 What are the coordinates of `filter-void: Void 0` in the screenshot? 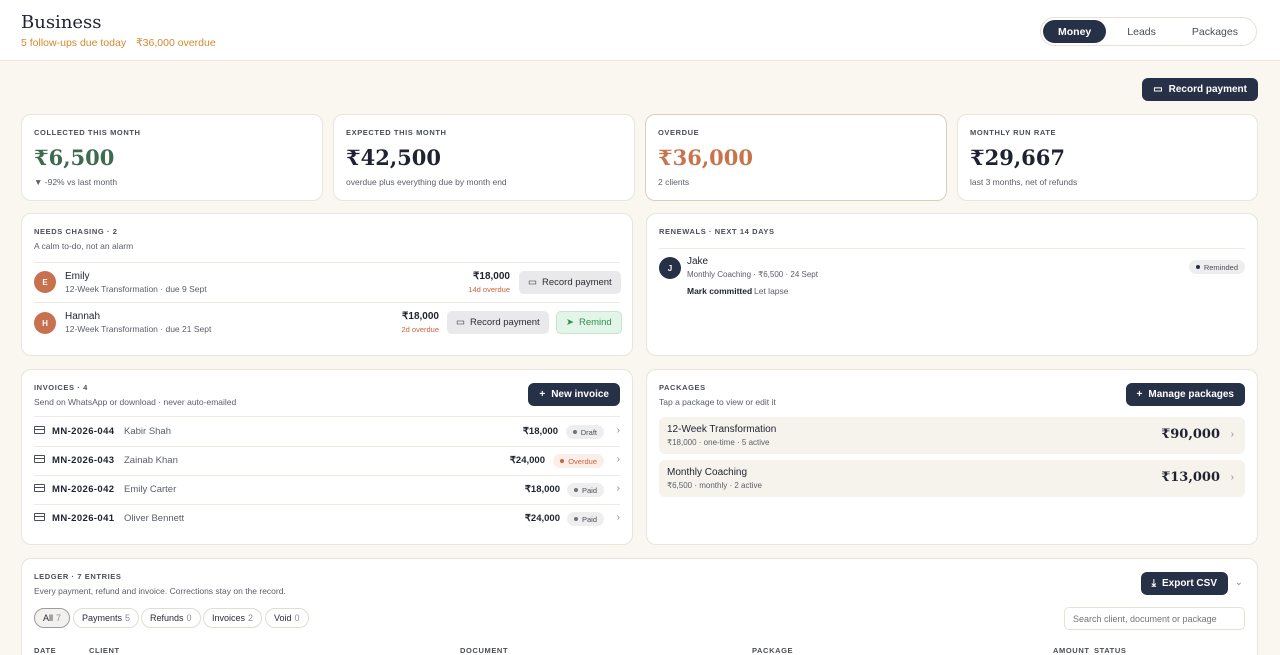 It's located at (287, 618).